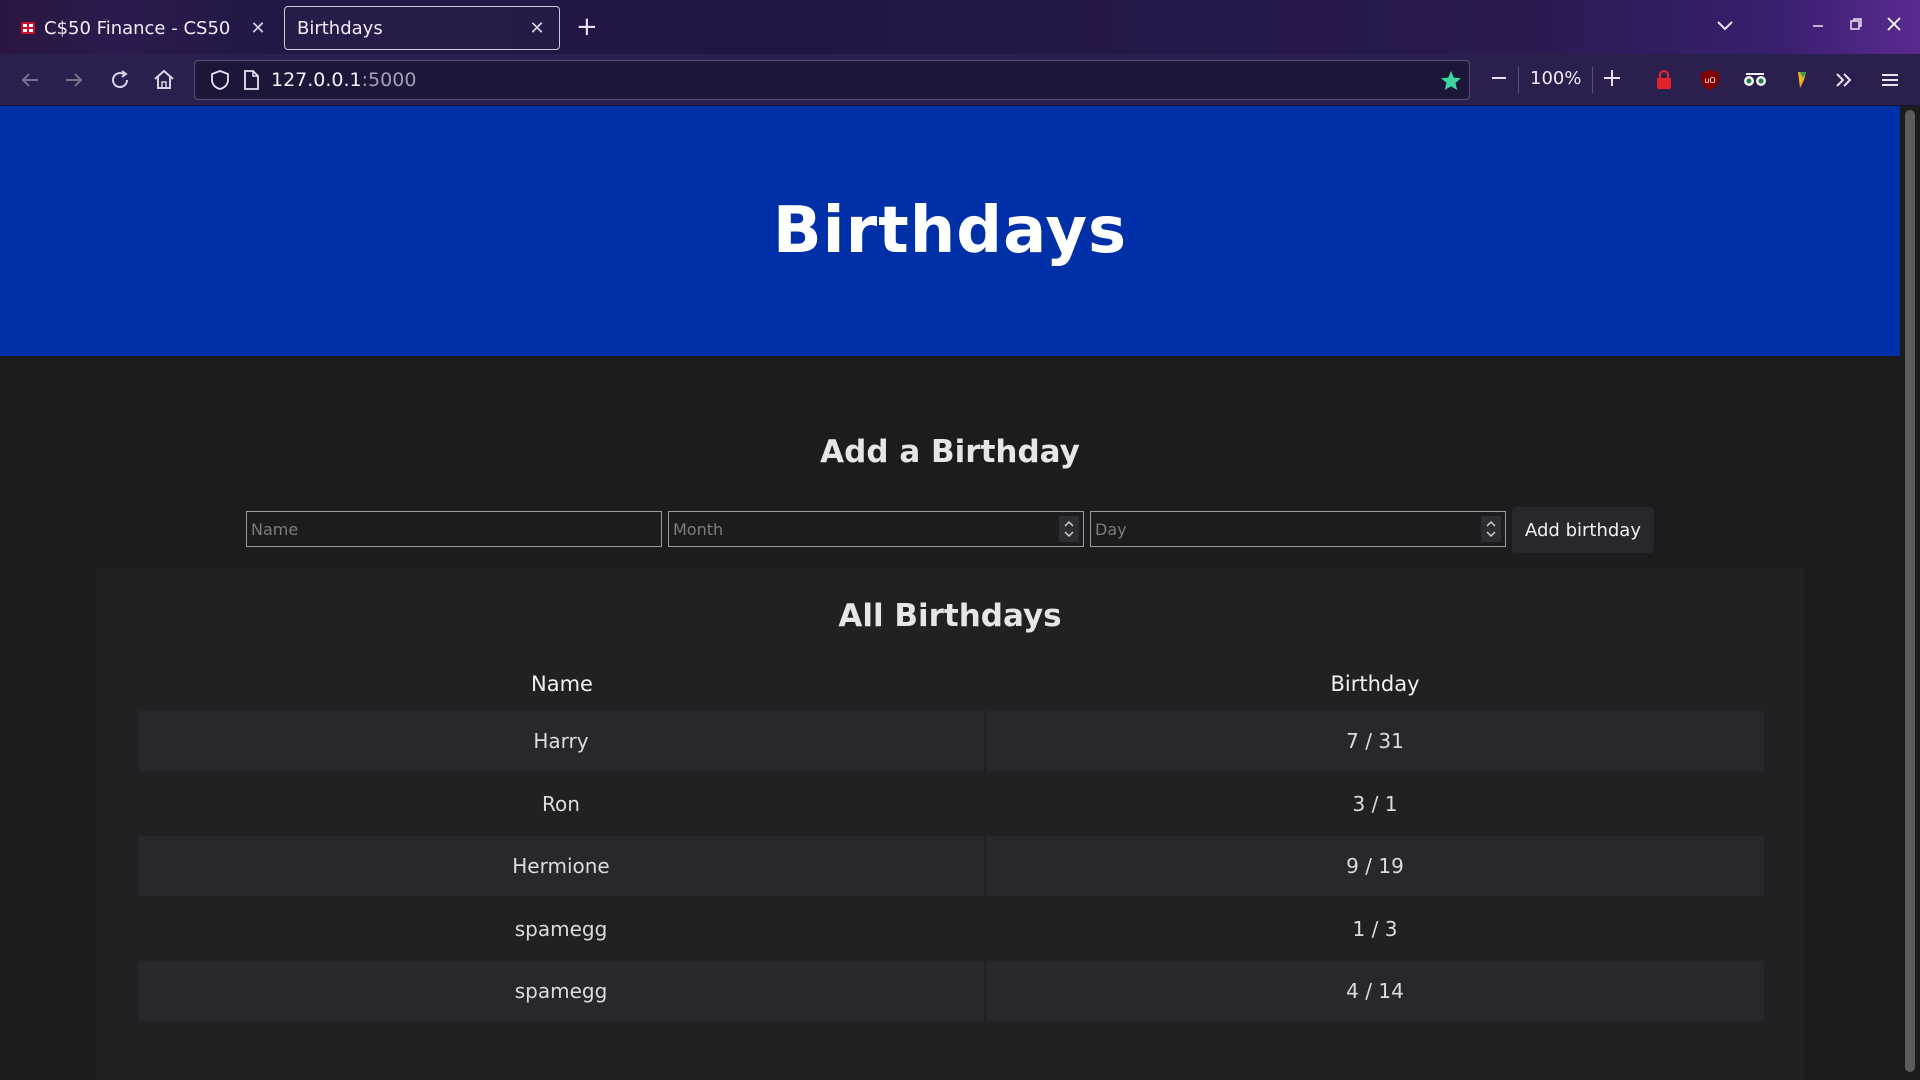 The height and width of the screenshot is (1080, 1920). I want to click on day-placeholder: Day, so click(1111, 529).